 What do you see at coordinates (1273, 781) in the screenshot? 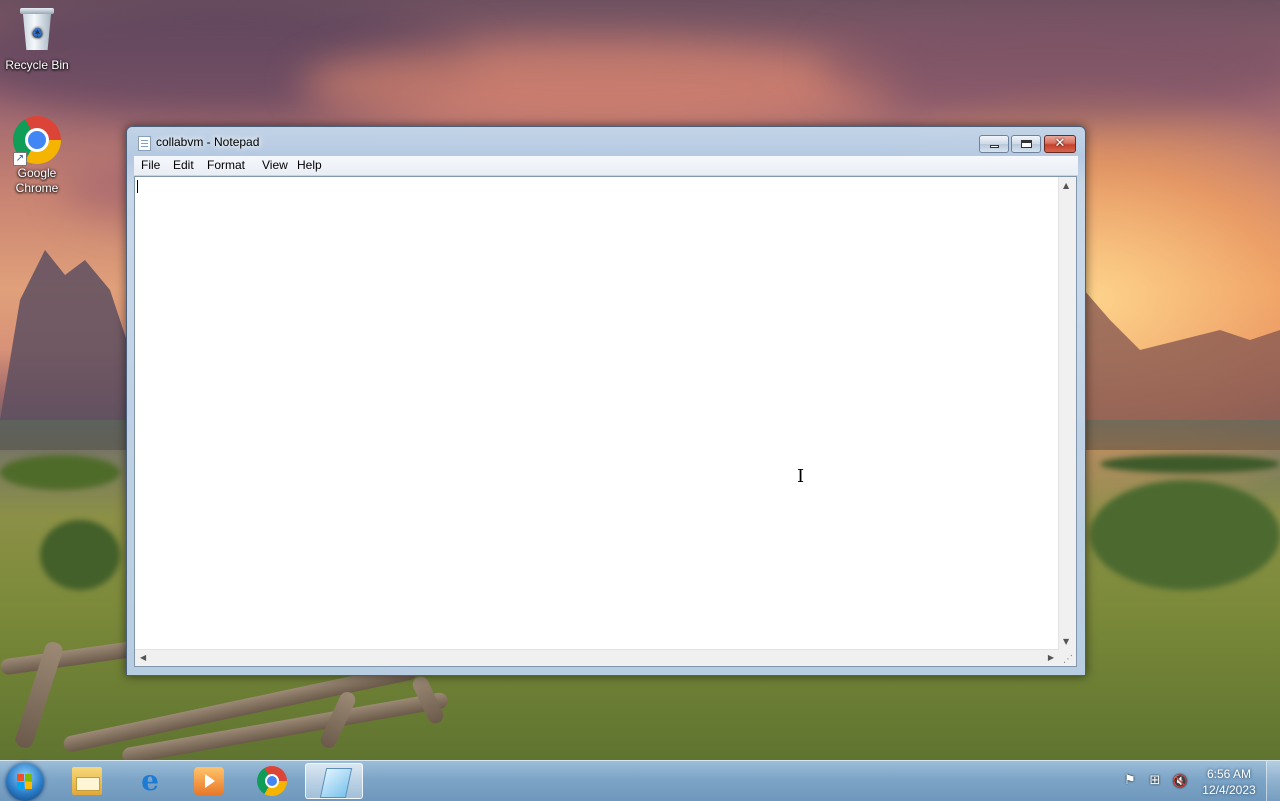
I see `show-desktop-button` at bounding box center [1273, 781].